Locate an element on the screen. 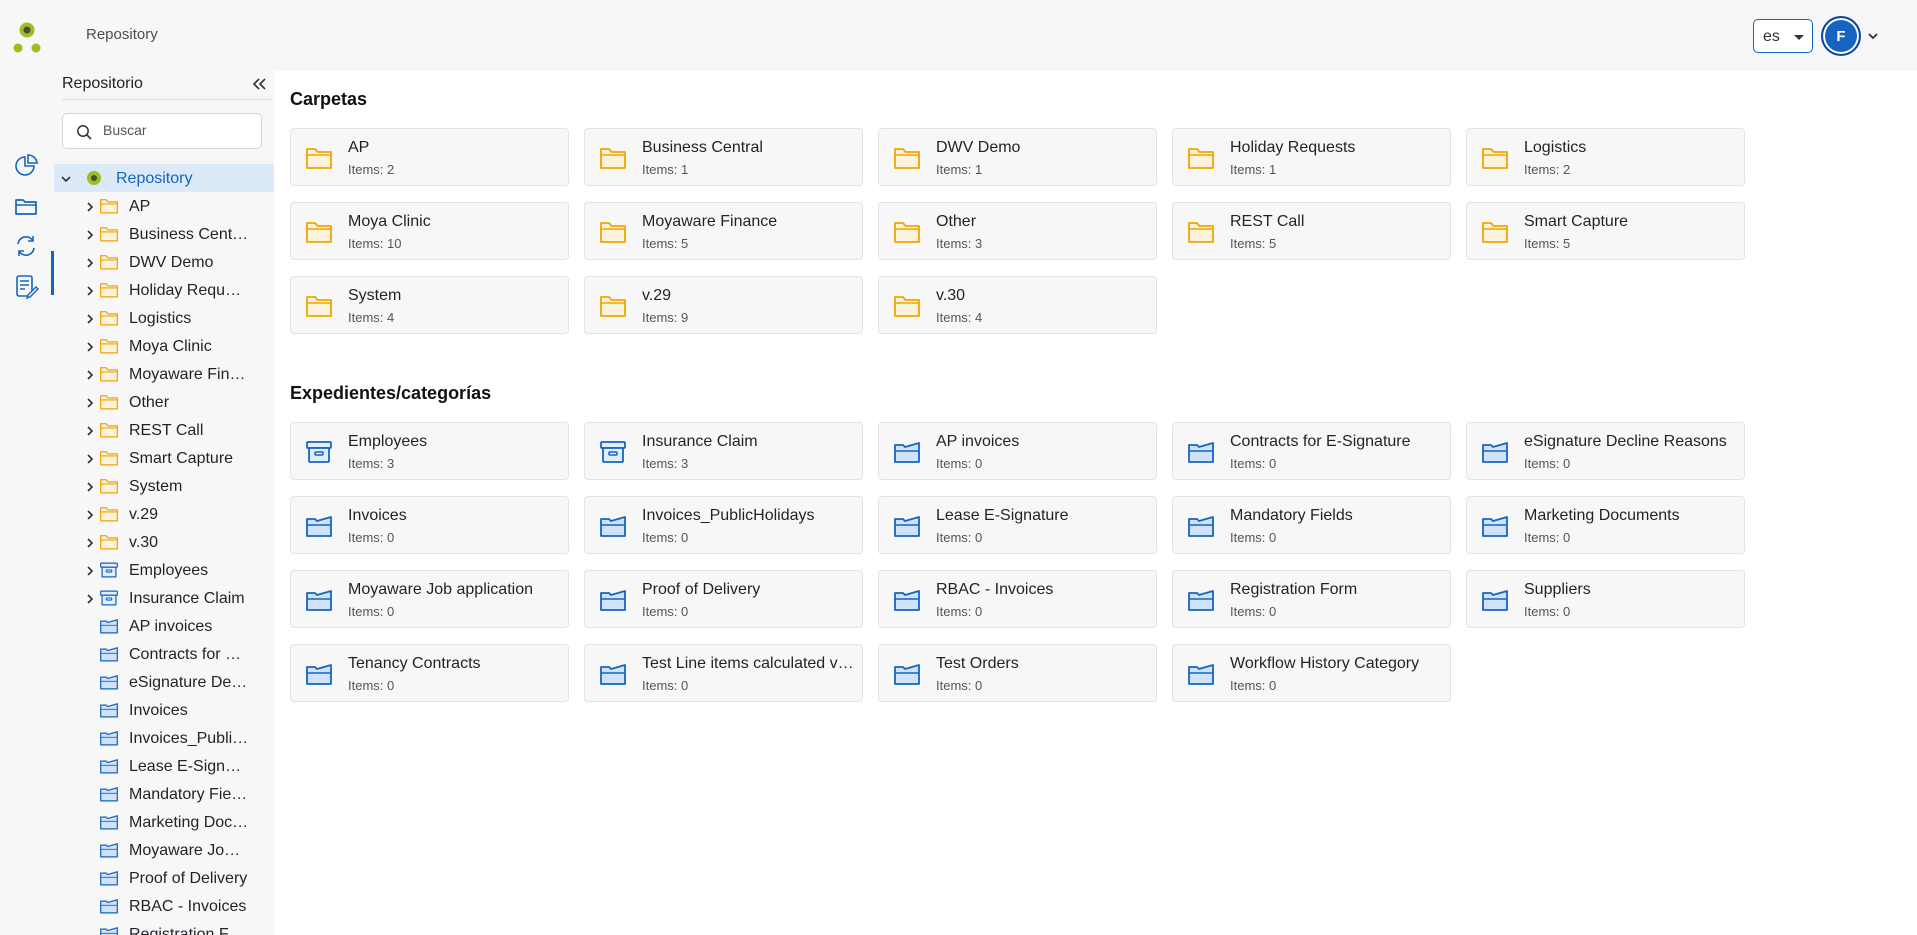 This screenshot has width=1917, height=935. tree-item-contracts-for-e-signature: Contracts for E-Signature is located at coordinates (164, 654).